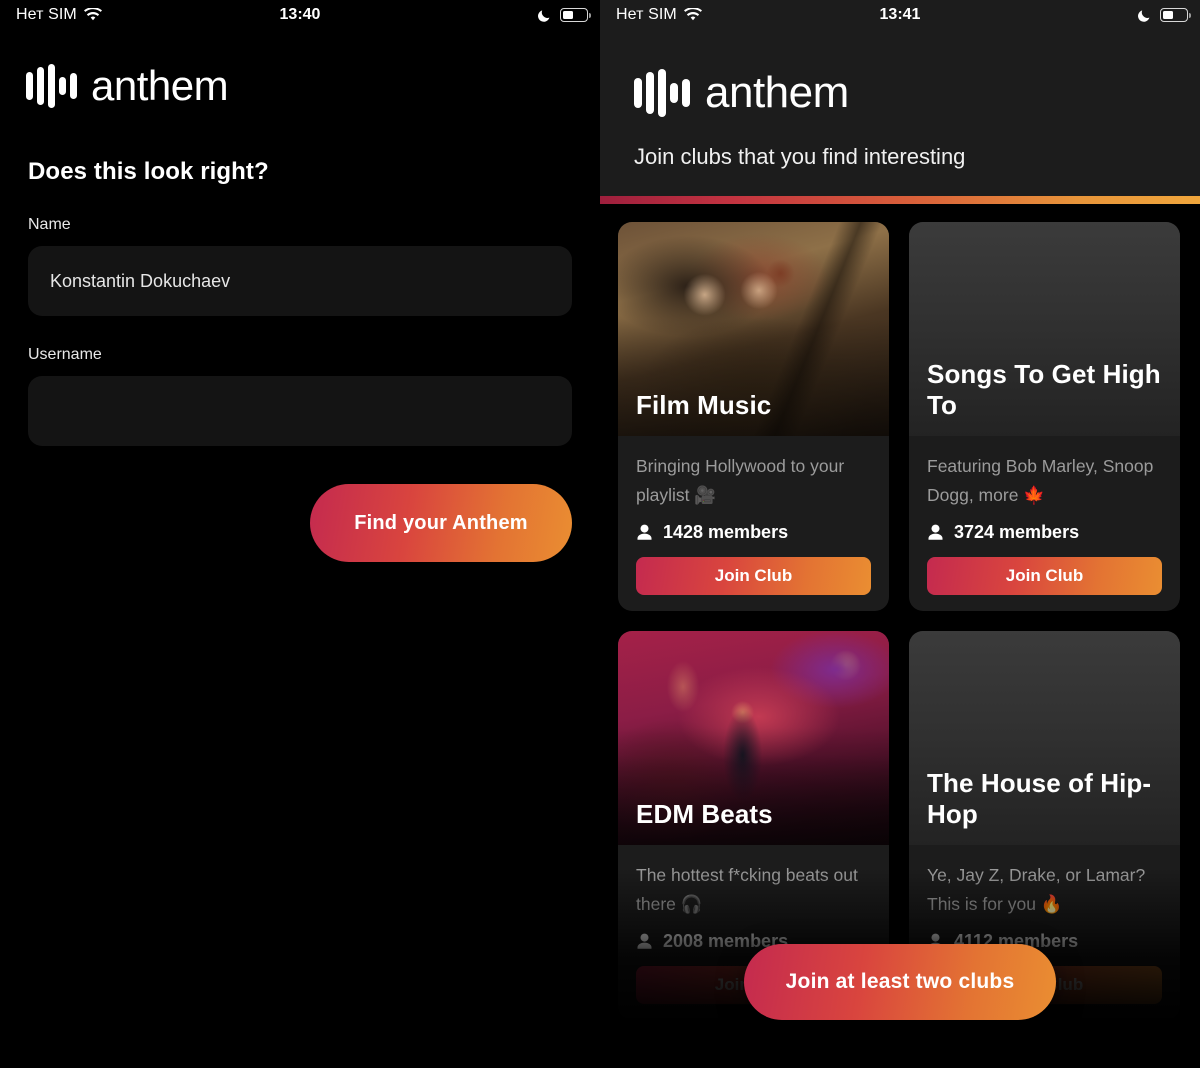 This screenshot has width=1200, height=1068. Describe the element at coordinates (300, 281) in the screenshot. I see `name-input` at that location.